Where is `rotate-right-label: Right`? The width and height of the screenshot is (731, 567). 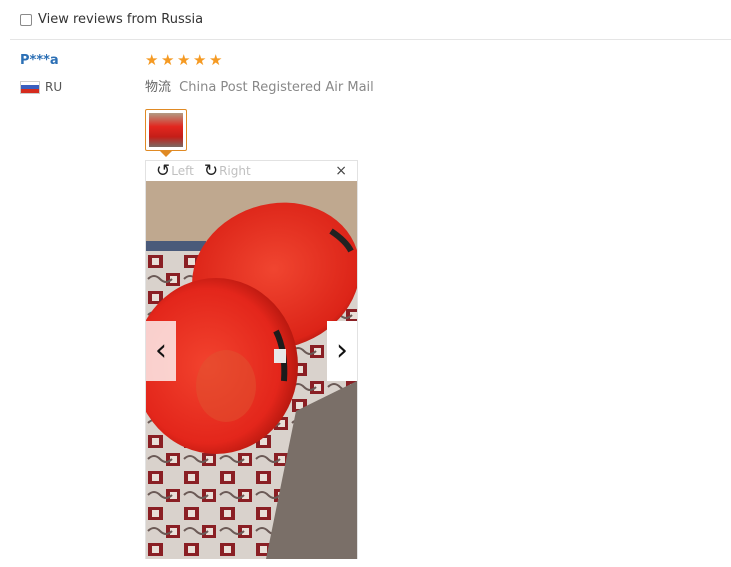
rotate-right-label: Right is located at coordinates (235, 171).